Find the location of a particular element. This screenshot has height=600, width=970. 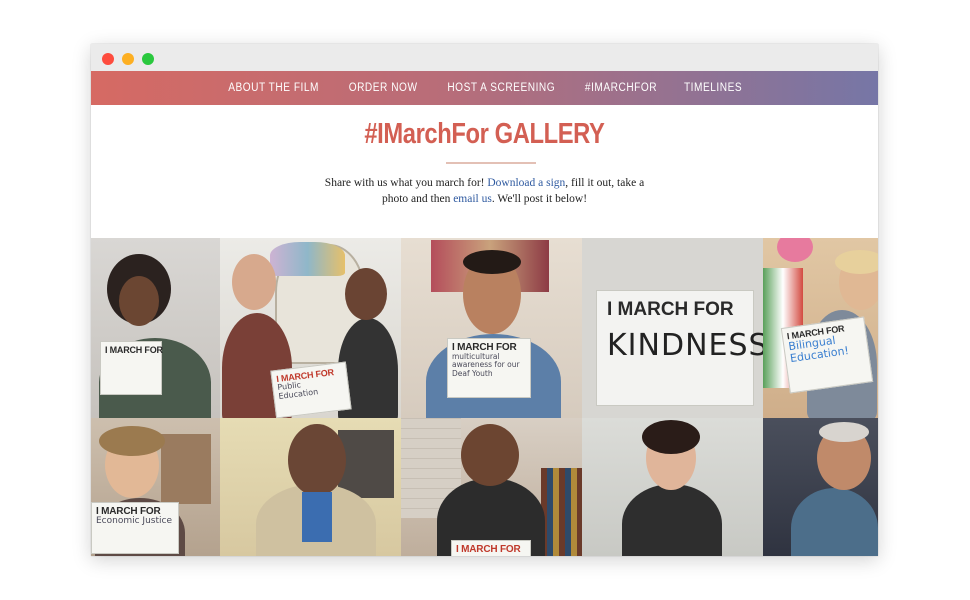

wall-poster is located at coordinates (366, 464).